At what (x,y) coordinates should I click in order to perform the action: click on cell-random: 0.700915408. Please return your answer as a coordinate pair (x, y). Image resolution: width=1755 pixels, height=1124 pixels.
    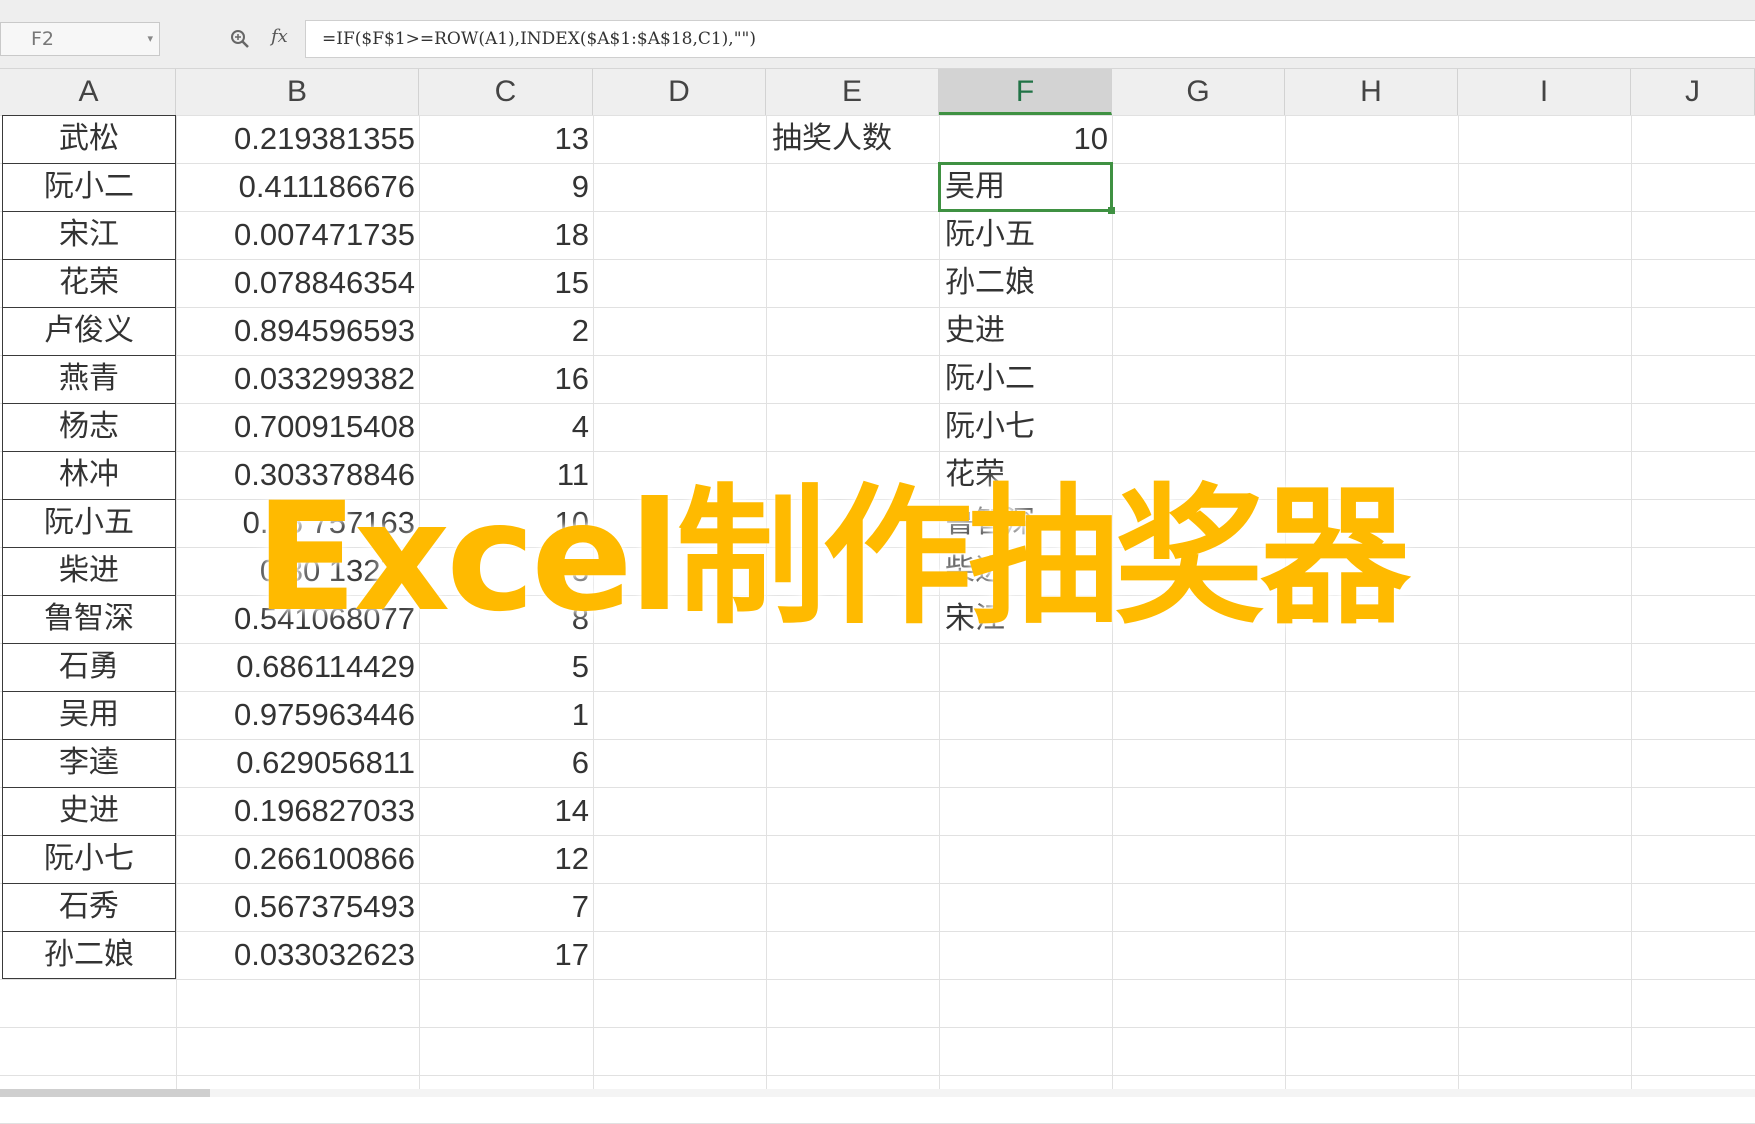
    Looking at the image, I should click on (297, 427).